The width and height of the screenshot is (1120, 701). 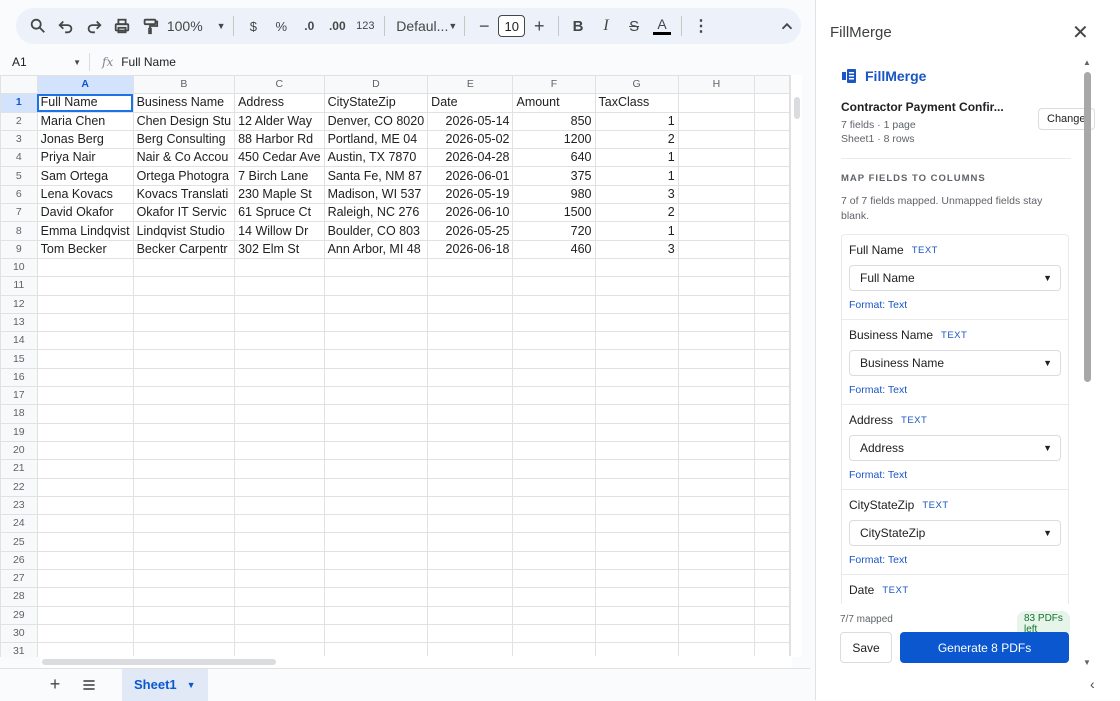 I want to click on cell: Tom Becker, so click(x=85, y=249).